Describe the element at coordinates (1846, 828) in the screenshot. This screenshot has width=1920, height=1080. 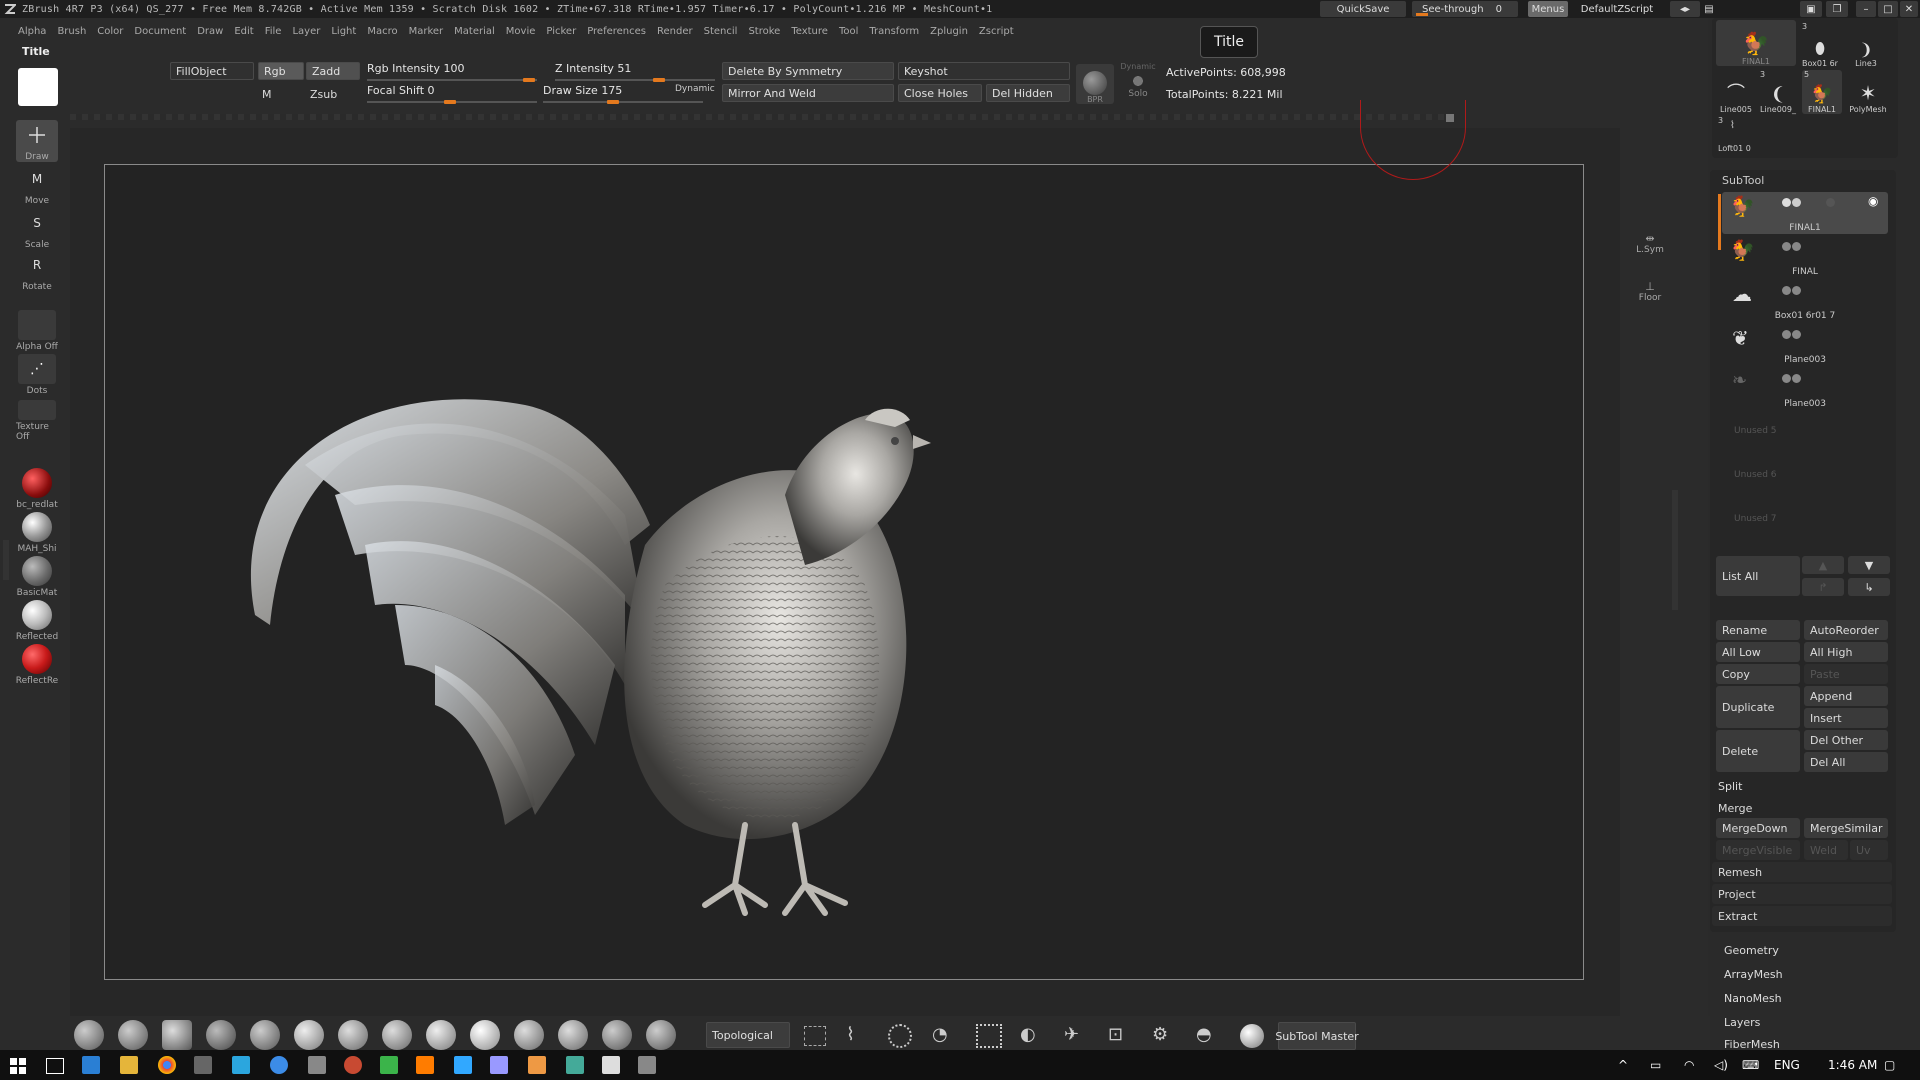
I see `mergesimilar-button: MergeSimilar` at that location.